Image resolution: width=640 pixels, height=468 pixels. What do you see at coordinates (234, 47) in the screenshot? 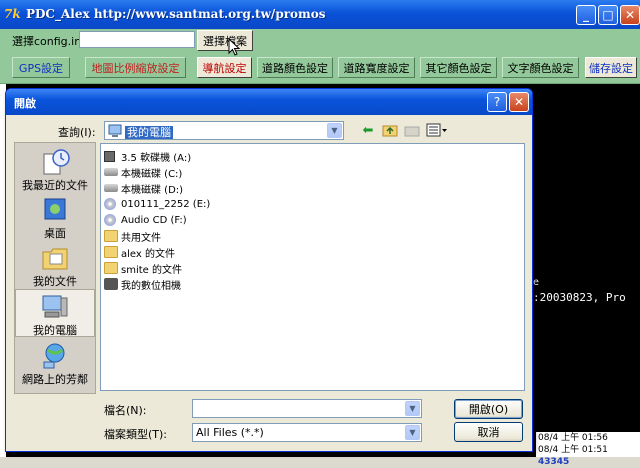
I see `mouse-cursor-icon` at bounding box center [234, 47].